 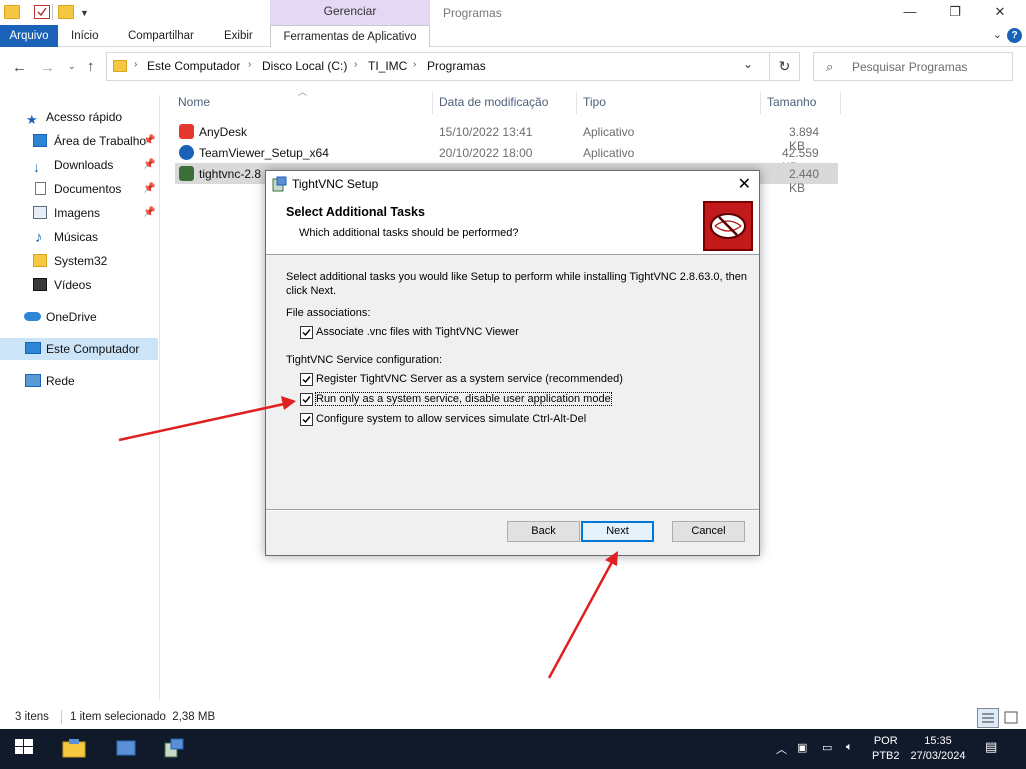 I want to click on tab-ferramentas-de-aplicativo: Ferramentas de Aplicativo, so click(x=350, y=36).